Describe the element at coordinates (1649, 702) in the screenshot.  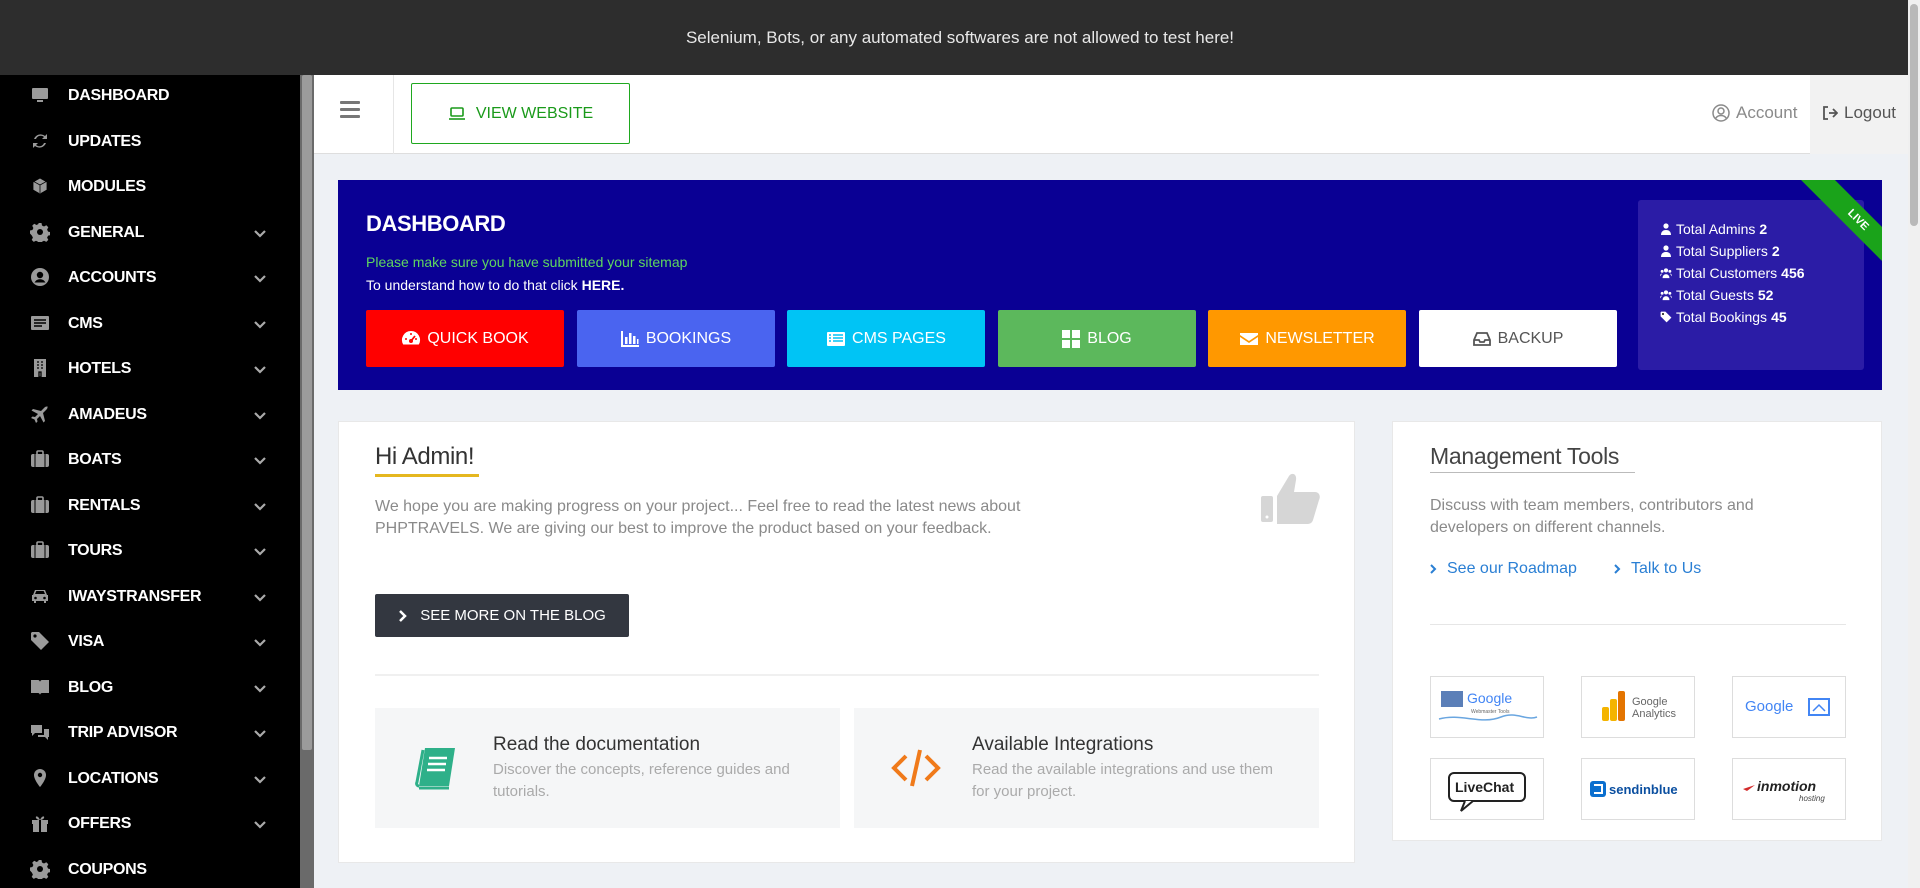
I see `analytics-logo-name: Google` at that location.